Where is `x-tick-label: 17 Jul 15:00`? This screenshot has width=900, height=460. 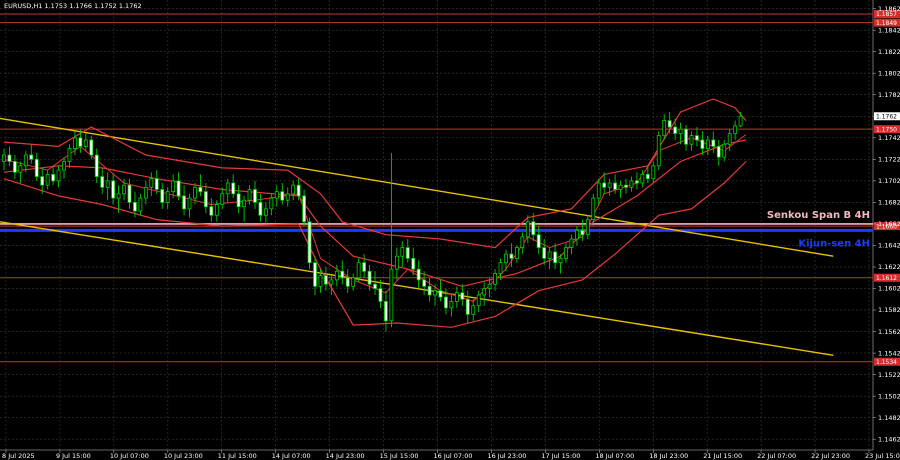
x-tick-label: 17 Jul 15:00 is located at coordinates (560, 456).